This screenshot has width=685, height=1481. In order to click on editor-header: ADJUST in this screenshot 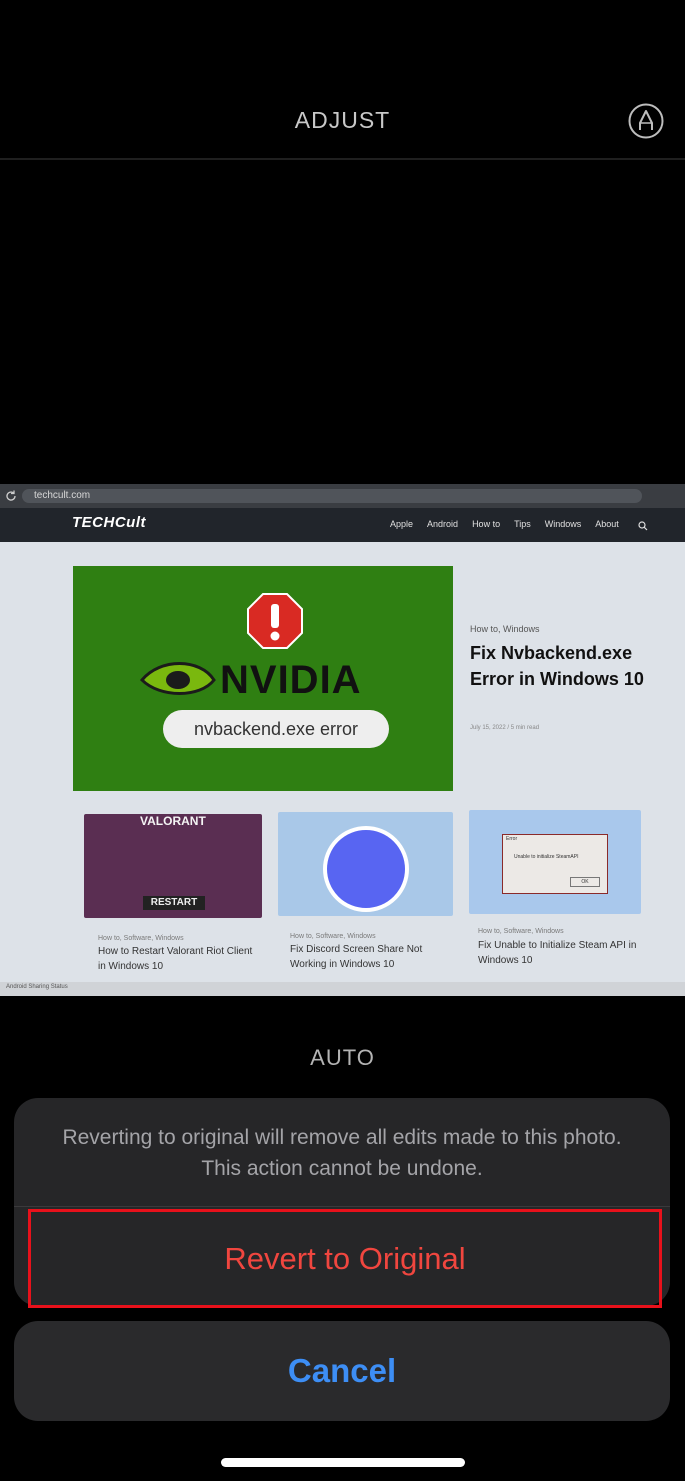, I will do `click(342, 80)`.